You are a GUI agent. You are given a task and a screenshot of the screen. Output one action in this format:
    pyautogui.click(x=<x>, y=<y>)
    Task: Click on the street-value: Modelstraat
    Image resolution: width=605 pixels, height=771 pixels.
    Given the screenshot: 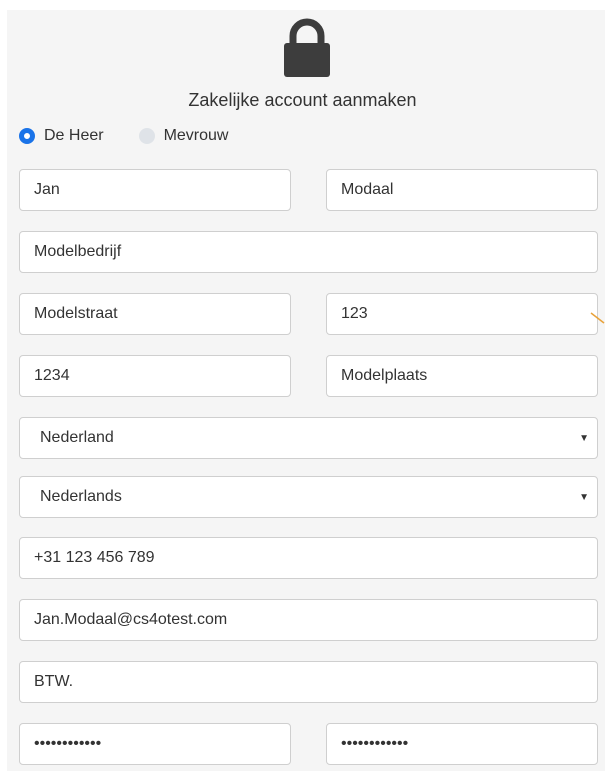 What is the action you would take?
    pyautogui.click(x=76, y=313)
    